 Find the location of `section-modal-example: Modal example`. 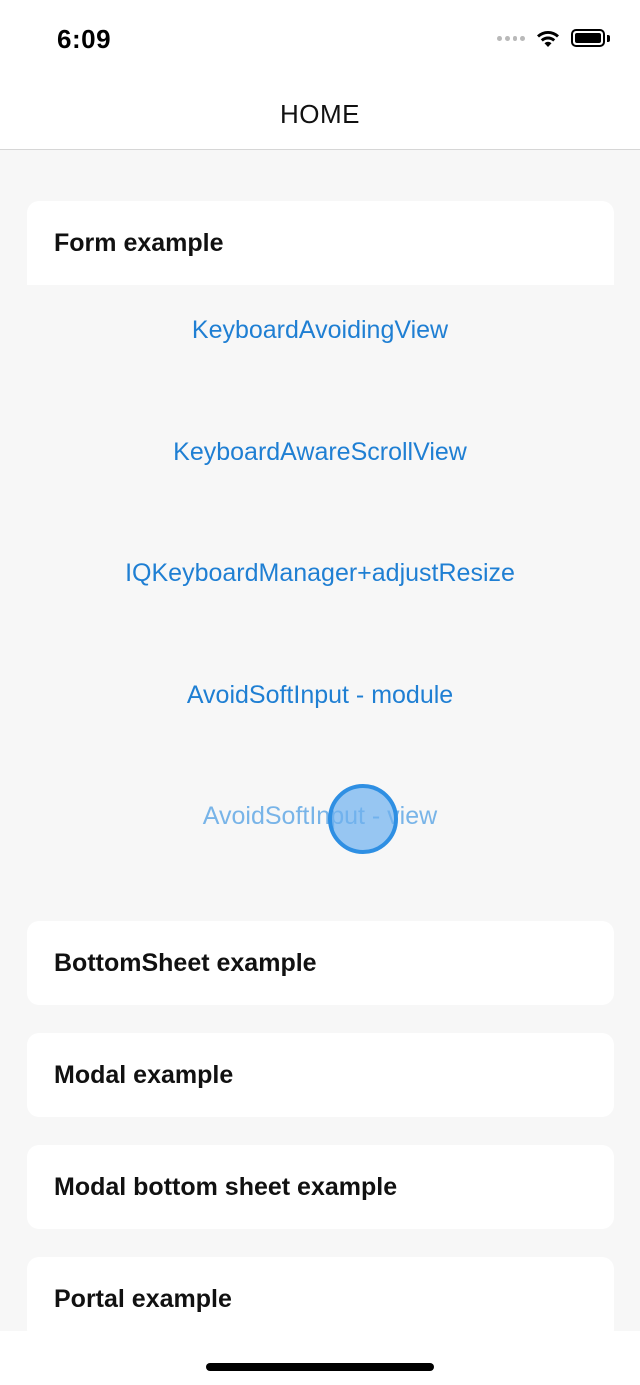

section-modal-example: Modal example is located at coordinates (320, 1075).